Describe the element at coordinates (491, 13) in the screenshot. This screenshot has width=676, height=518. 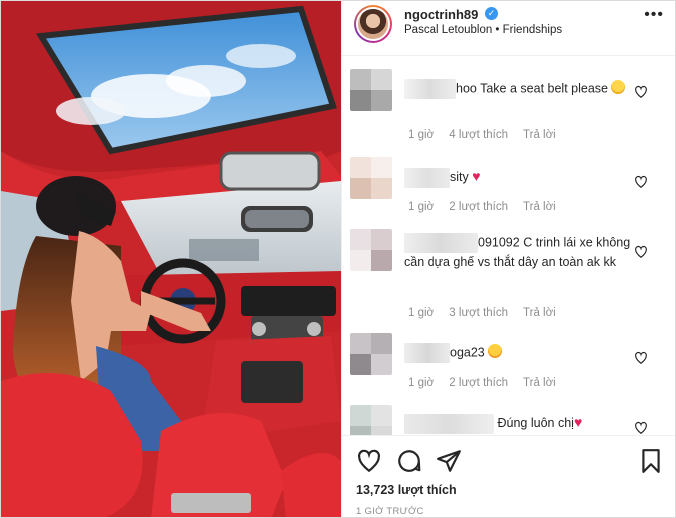
I see `verified-badge-icon: ✓` at that location.